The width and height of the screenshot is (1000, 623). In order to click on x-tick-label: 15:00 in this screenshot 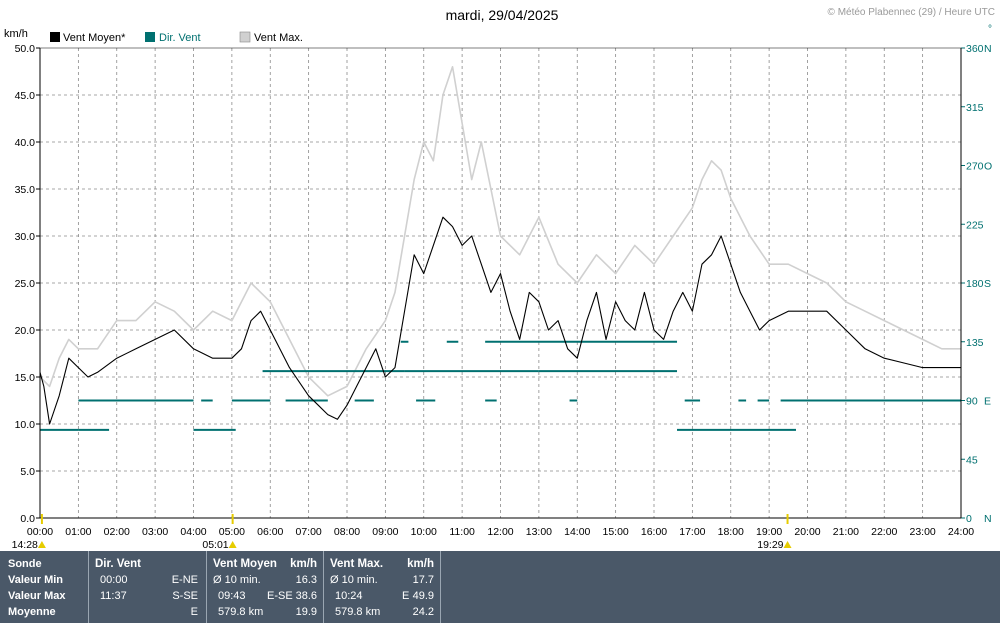, I will do `click(615, 532)`.